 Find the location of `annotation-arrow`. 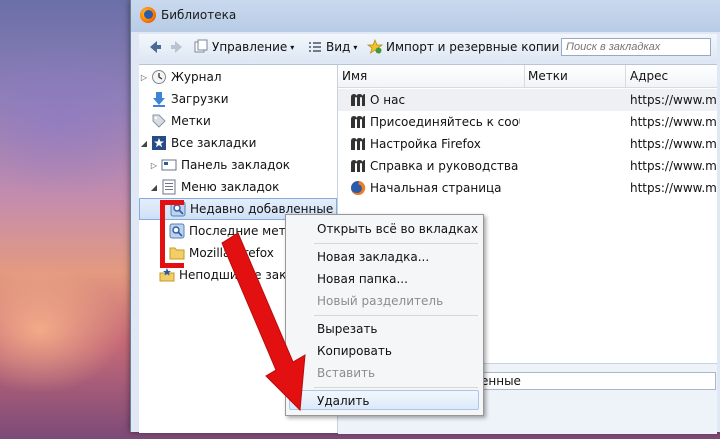

annotation-arrow is located at coordinates (263, 322).